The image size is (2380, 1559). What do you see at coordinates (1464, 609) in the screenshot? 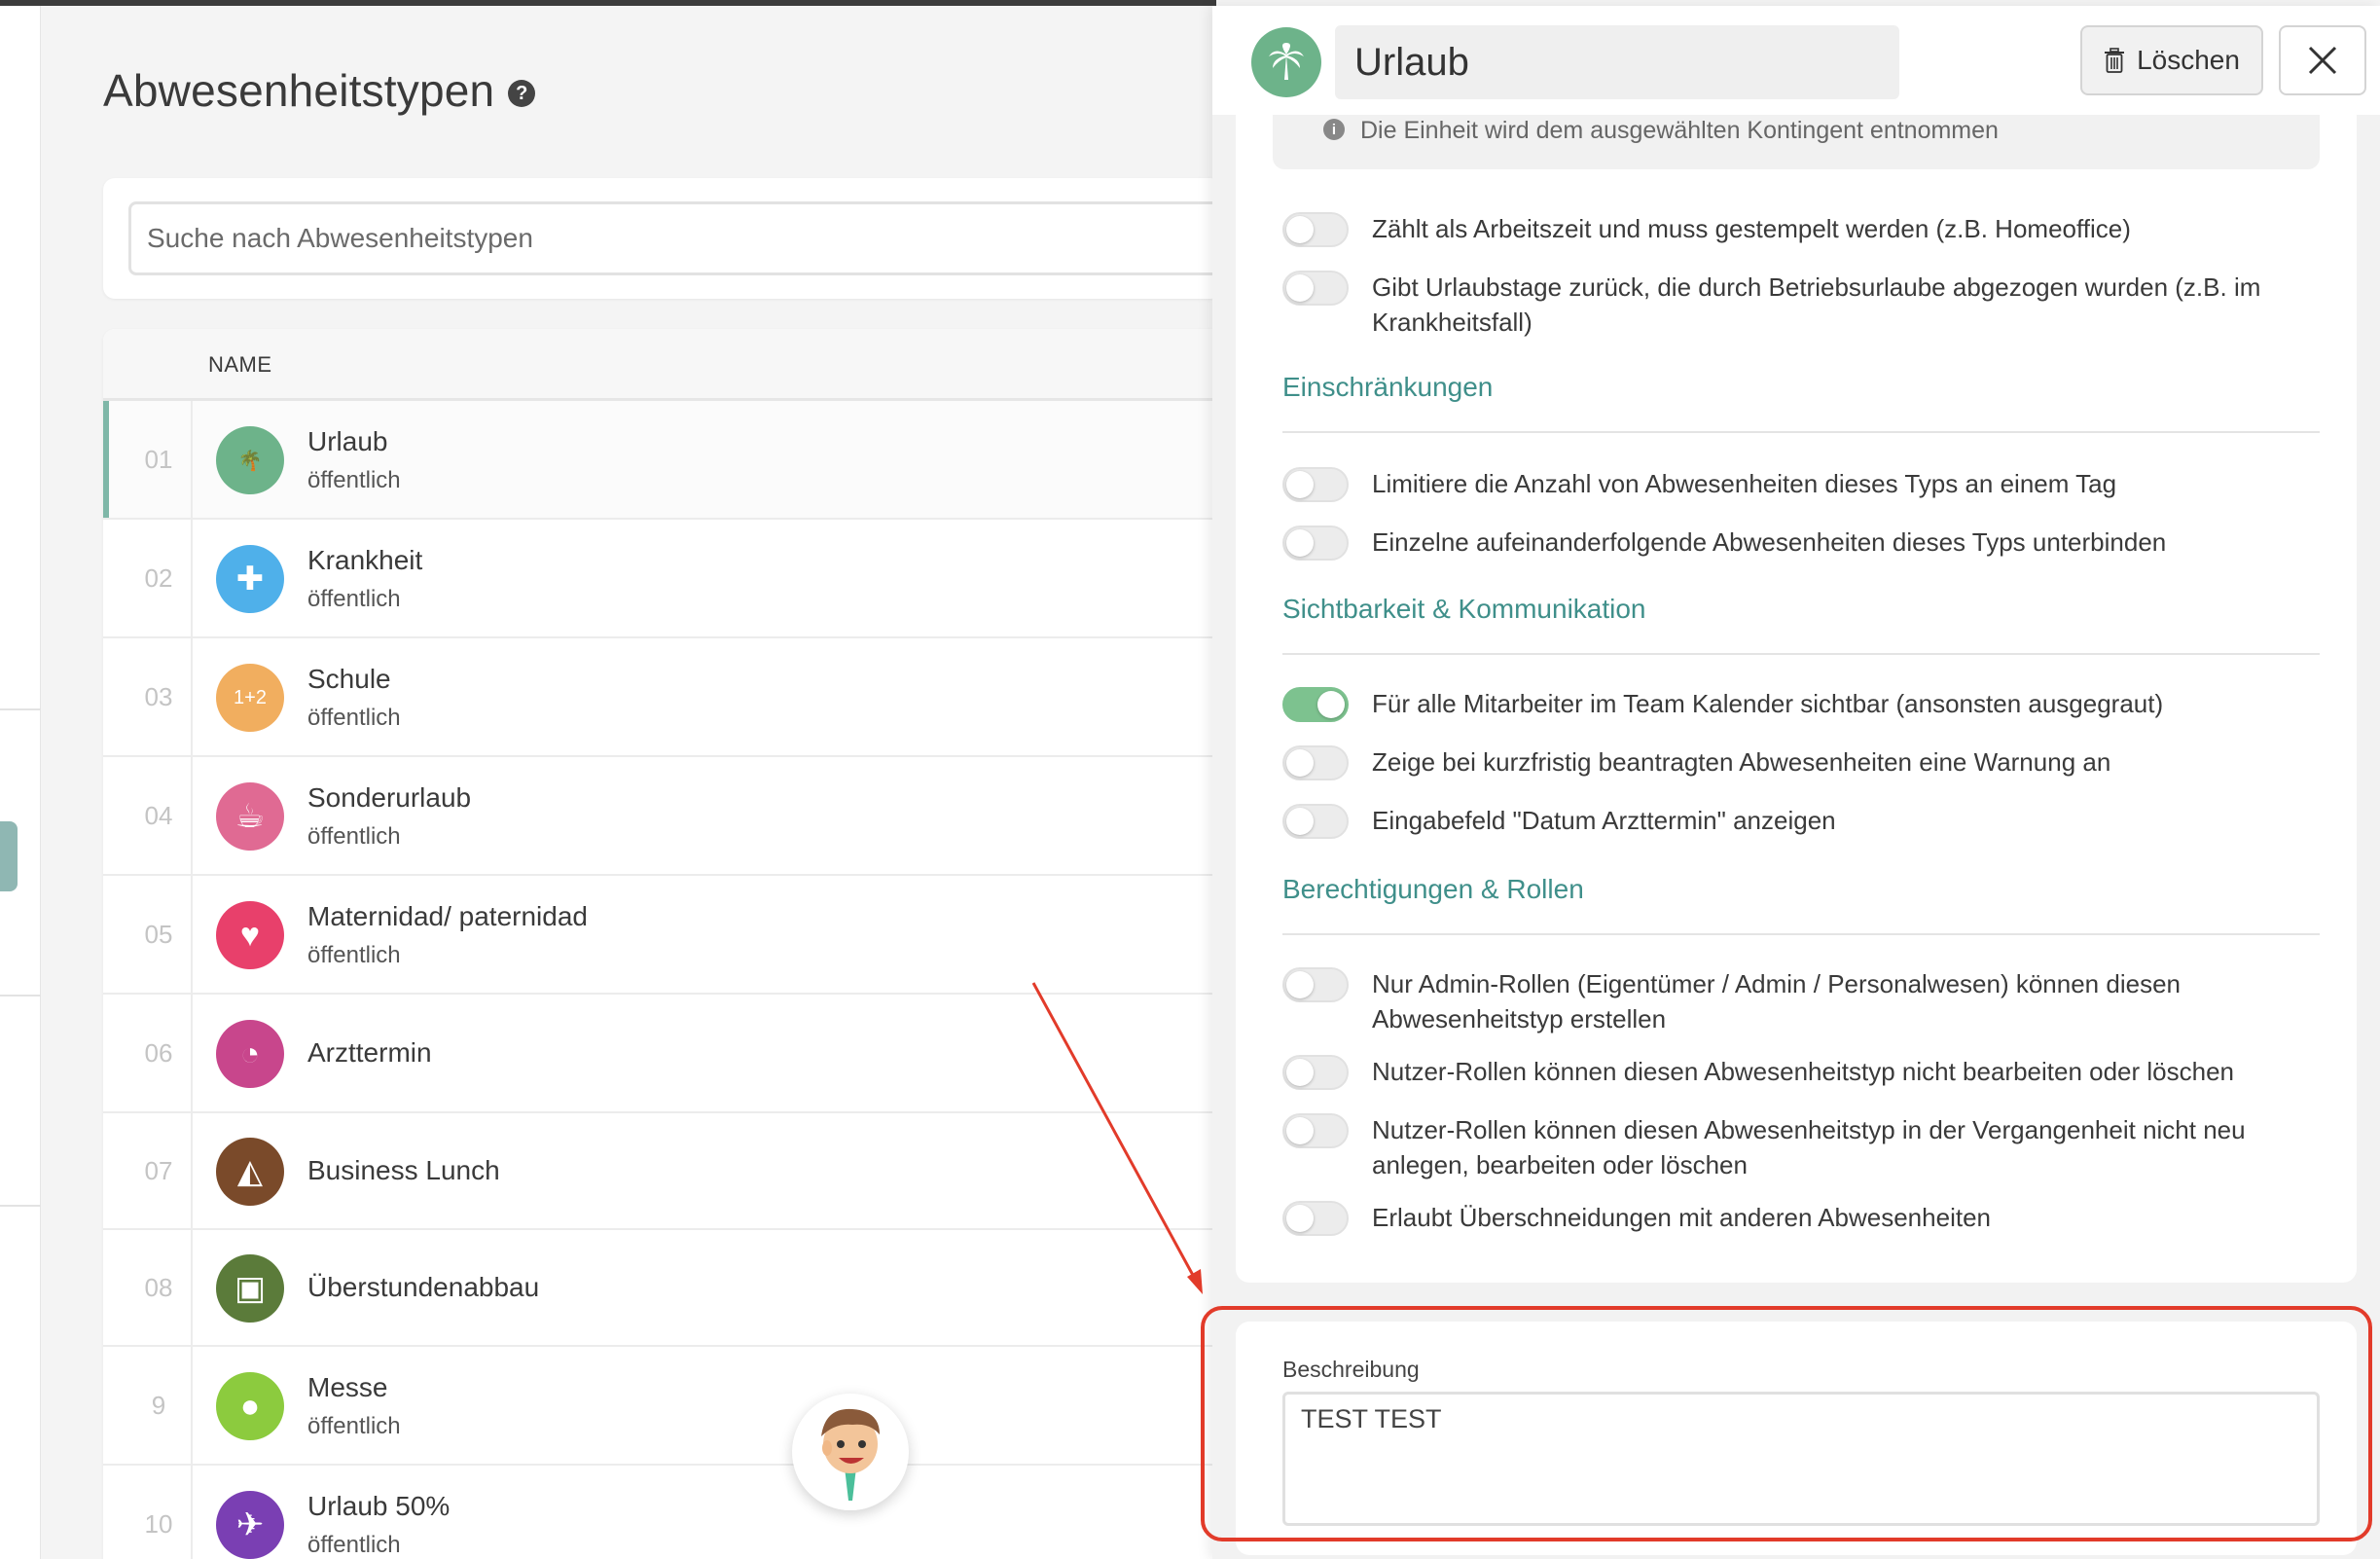
I see `section-title: Sichtbarkeit & Kommunikation` at bounding box center [1464, 609].